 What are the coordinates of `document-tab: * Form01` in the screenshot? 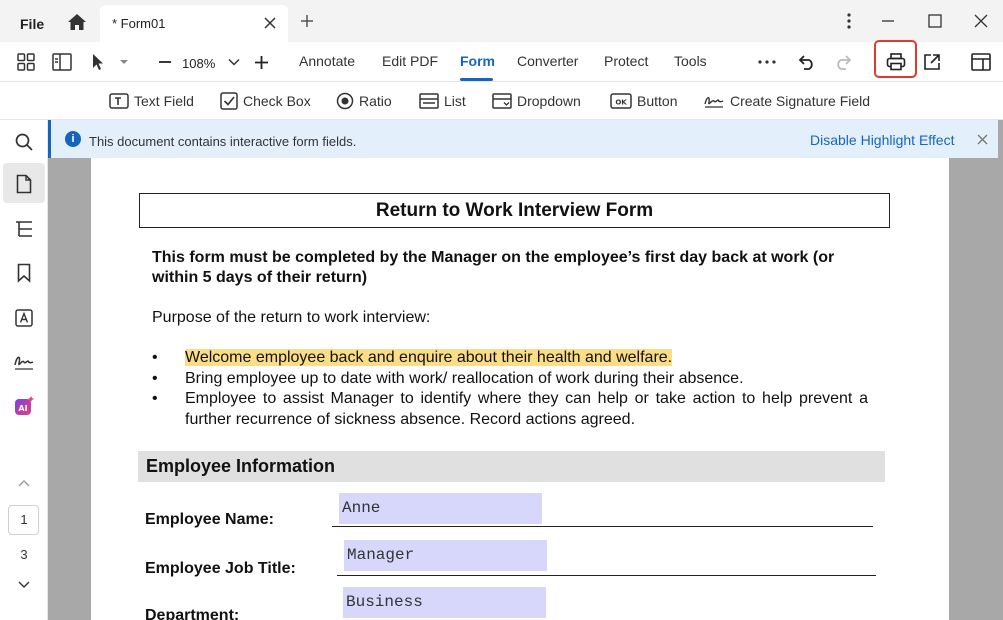 It's located at (194, 23).